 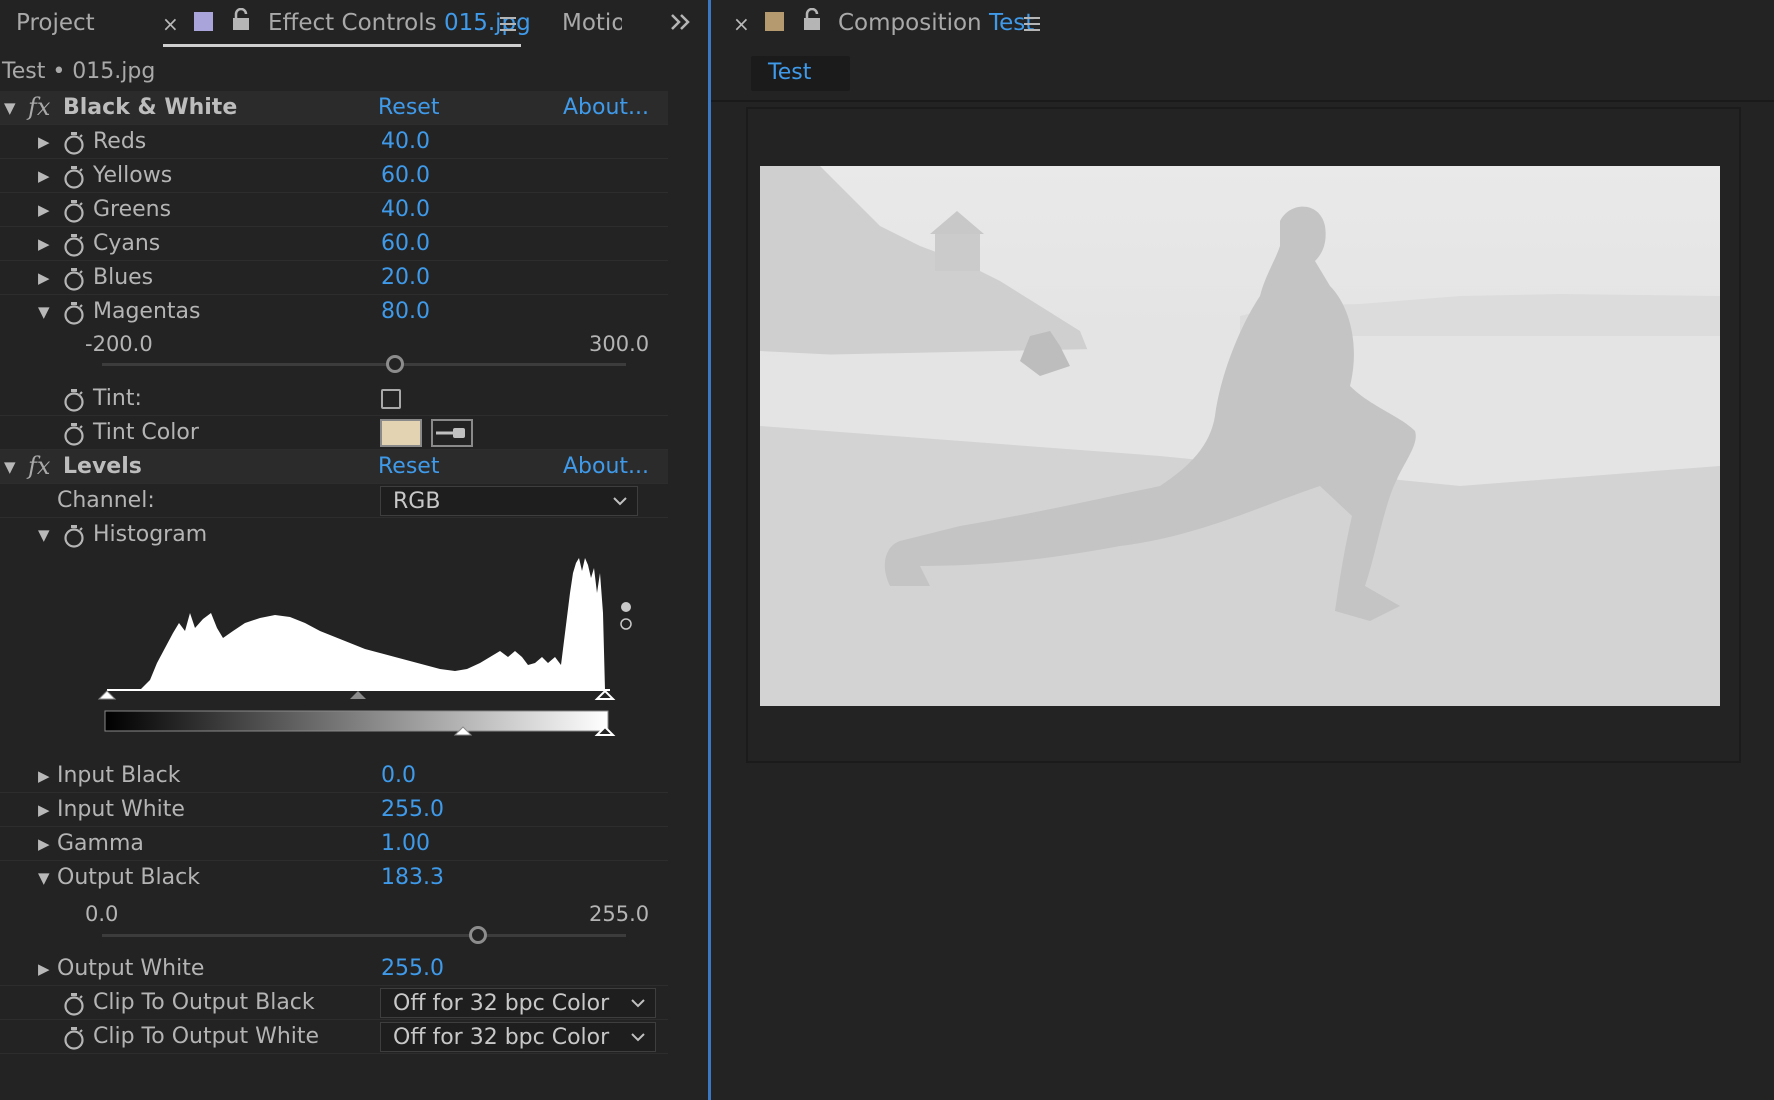 I want to click on magentas-slider-track, so click(x=364, y=364).